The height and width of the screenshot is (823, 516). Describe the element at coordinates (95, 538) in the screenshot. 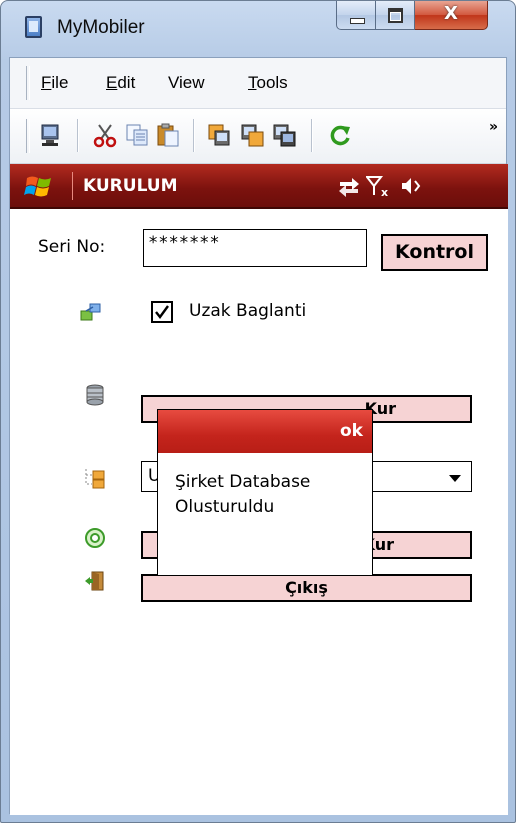

I see `install-icon` at that location.